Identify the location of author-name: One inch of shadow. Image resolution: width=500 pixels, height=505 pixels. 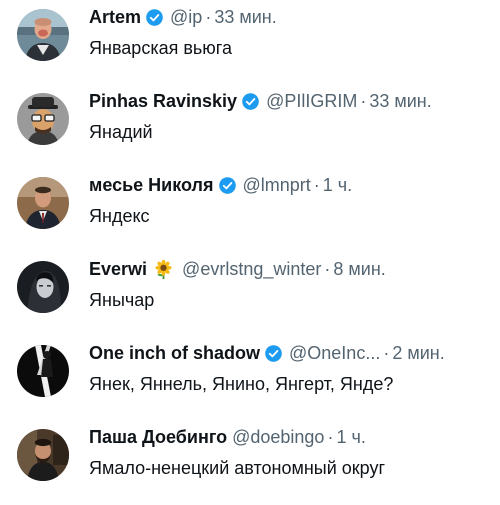
(174, 353).